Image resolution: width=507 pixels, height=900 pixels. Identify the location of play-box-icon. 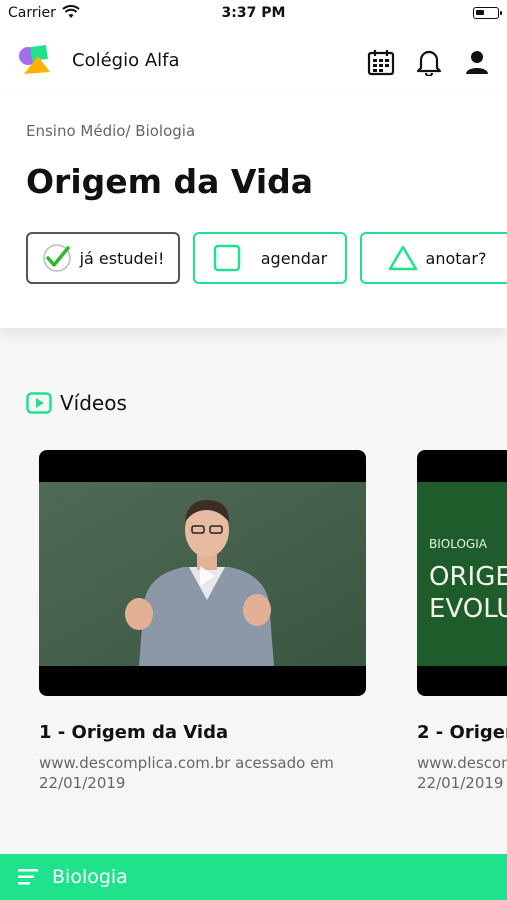
(39, 403).